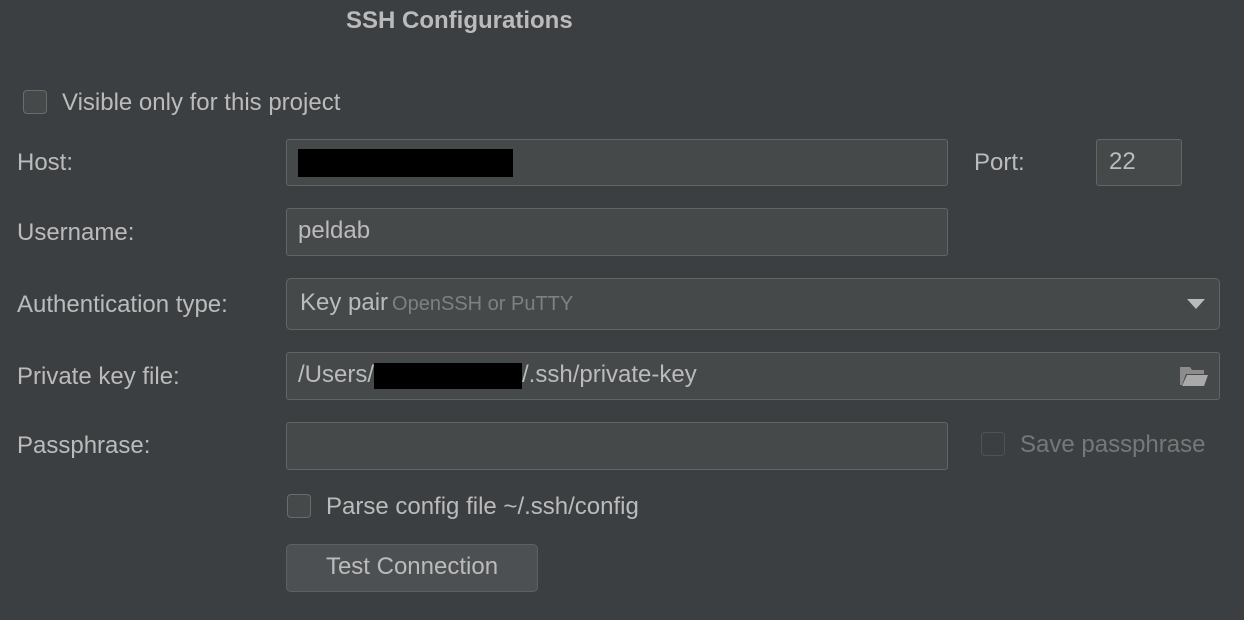  I want to click on private-key-suffix: /.ssh/private-key, so click(609, 374).